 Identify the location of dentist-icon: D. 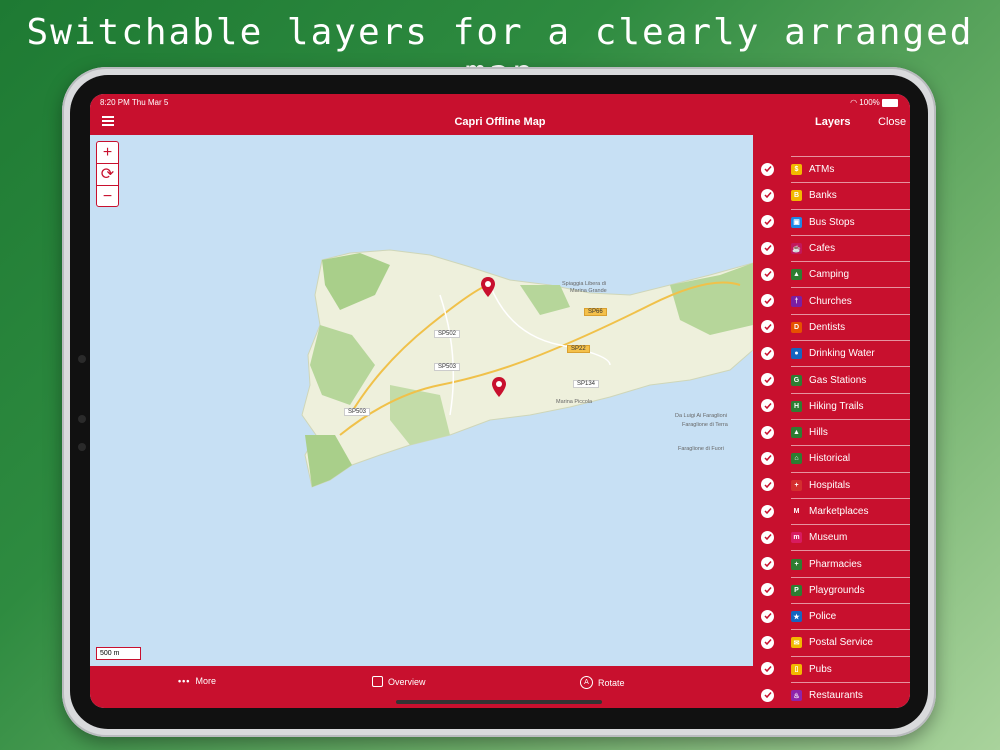
(796, 327).